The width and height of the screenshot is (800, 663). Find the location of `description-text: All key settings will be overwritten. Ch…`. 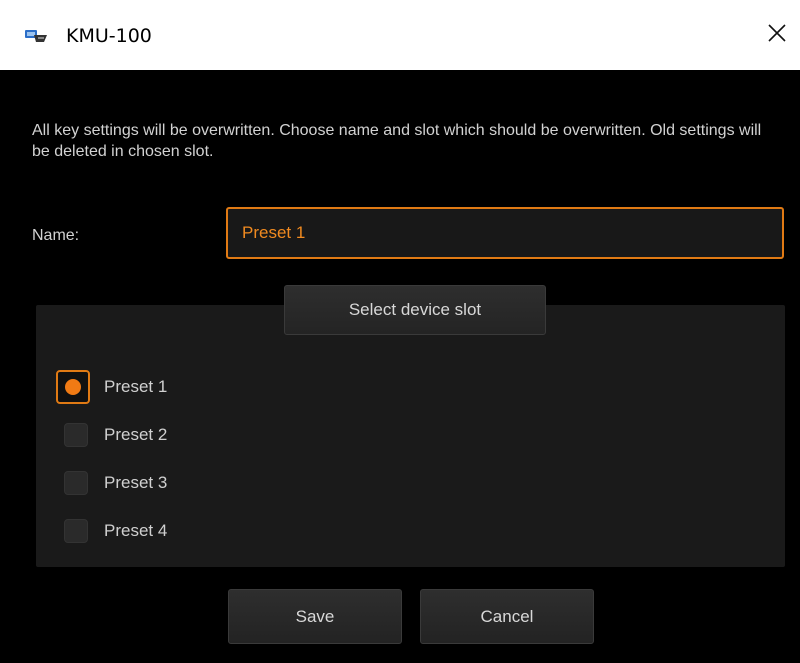

description-text: All key settings will be overwritten. Ch… is located at coordinates (397, 141).